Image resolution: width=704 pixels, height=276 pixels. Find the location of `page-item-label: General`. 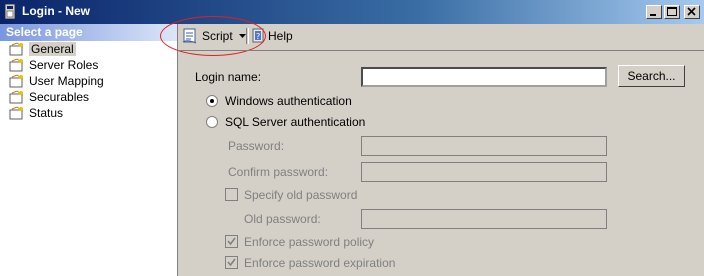

page-item-label: General is located at coordinates (52, 49).